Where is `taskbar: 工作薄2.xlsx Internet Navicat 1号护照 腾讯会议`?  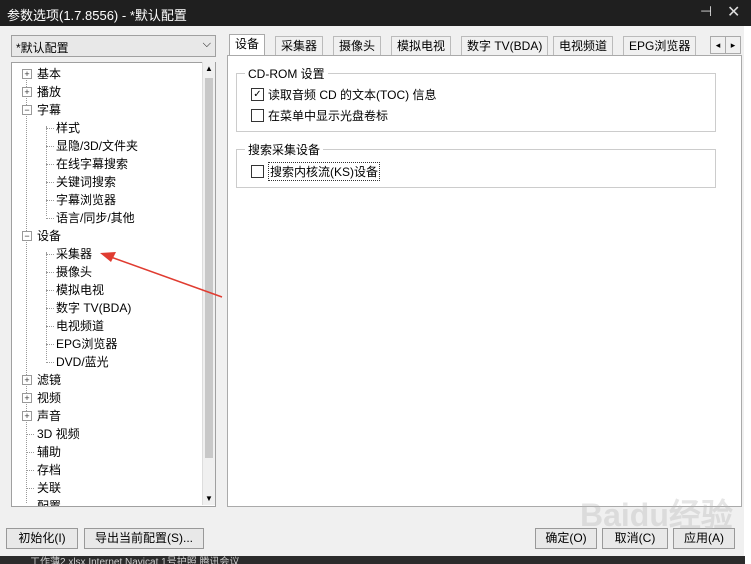
taskbar: 工作薄2.xlsx Internet Navicat 1号护照 腾讯会议 is located at coordinates (372, 560).